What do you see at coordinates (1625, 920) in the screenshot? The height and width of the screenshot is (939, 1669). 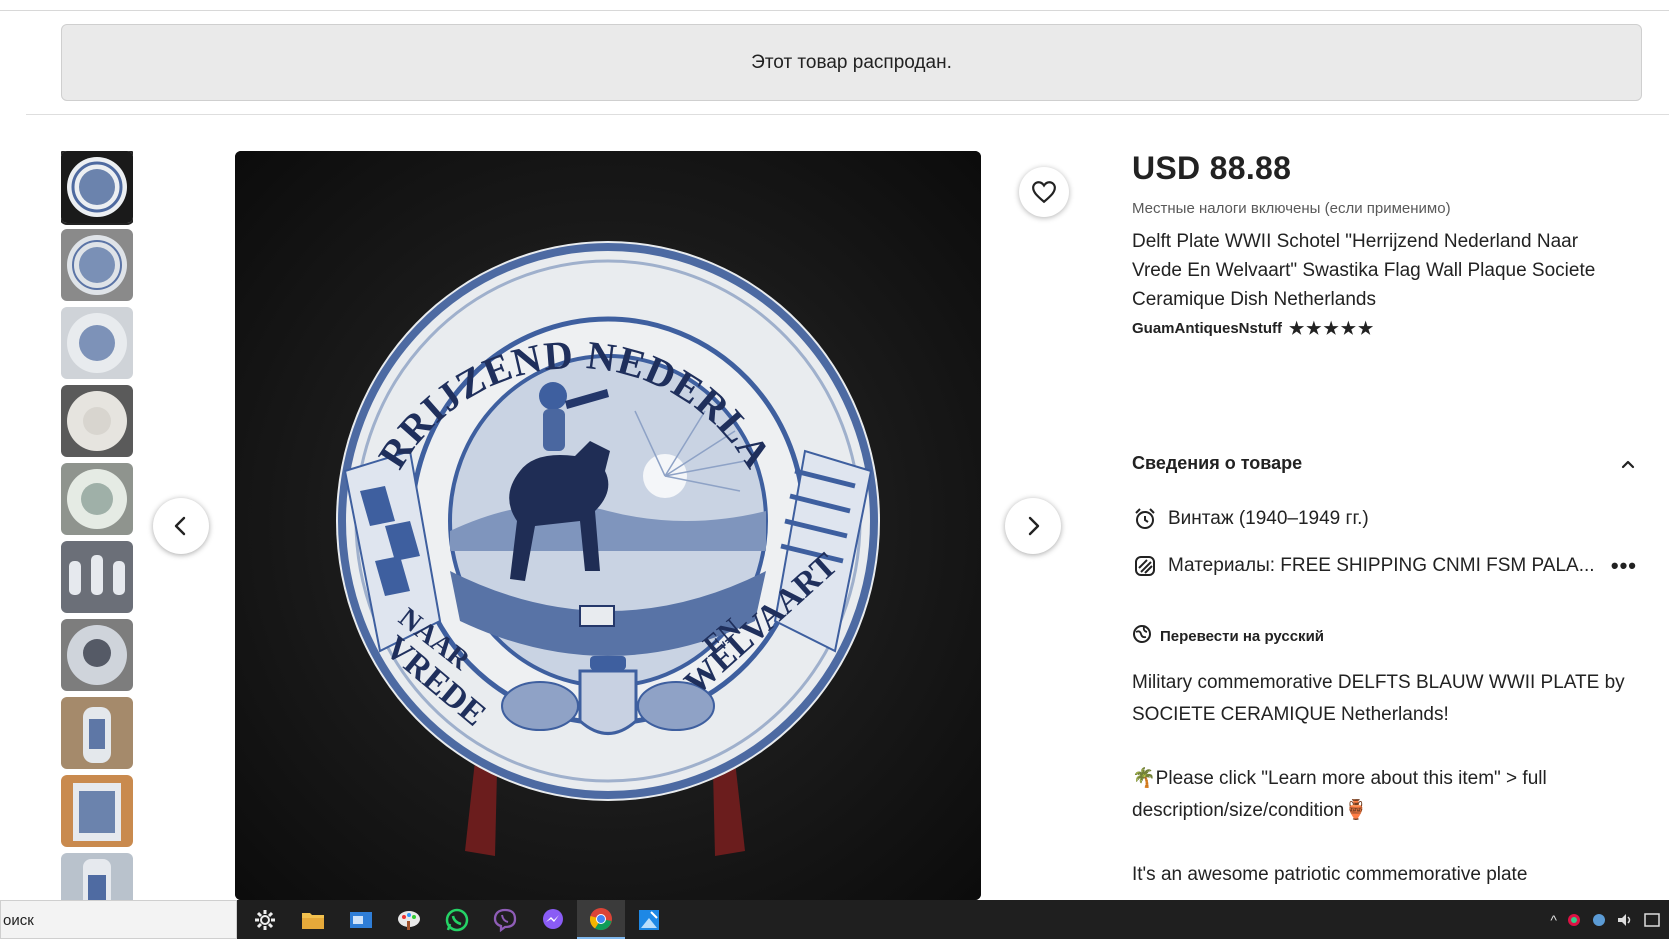 I see `volume-icon` at bounding box center [1625, 920].